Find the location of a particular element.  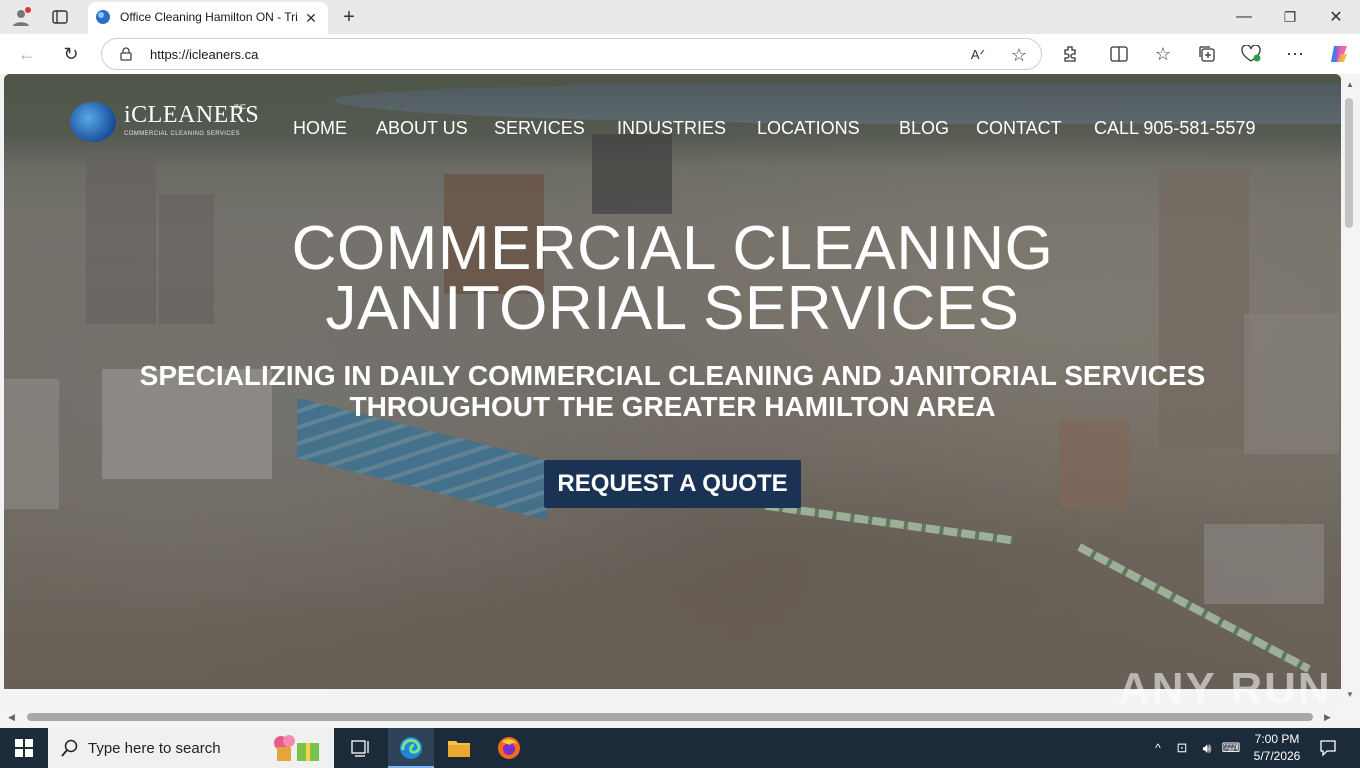

copilot-icon is located at coordinates (1339, 54).